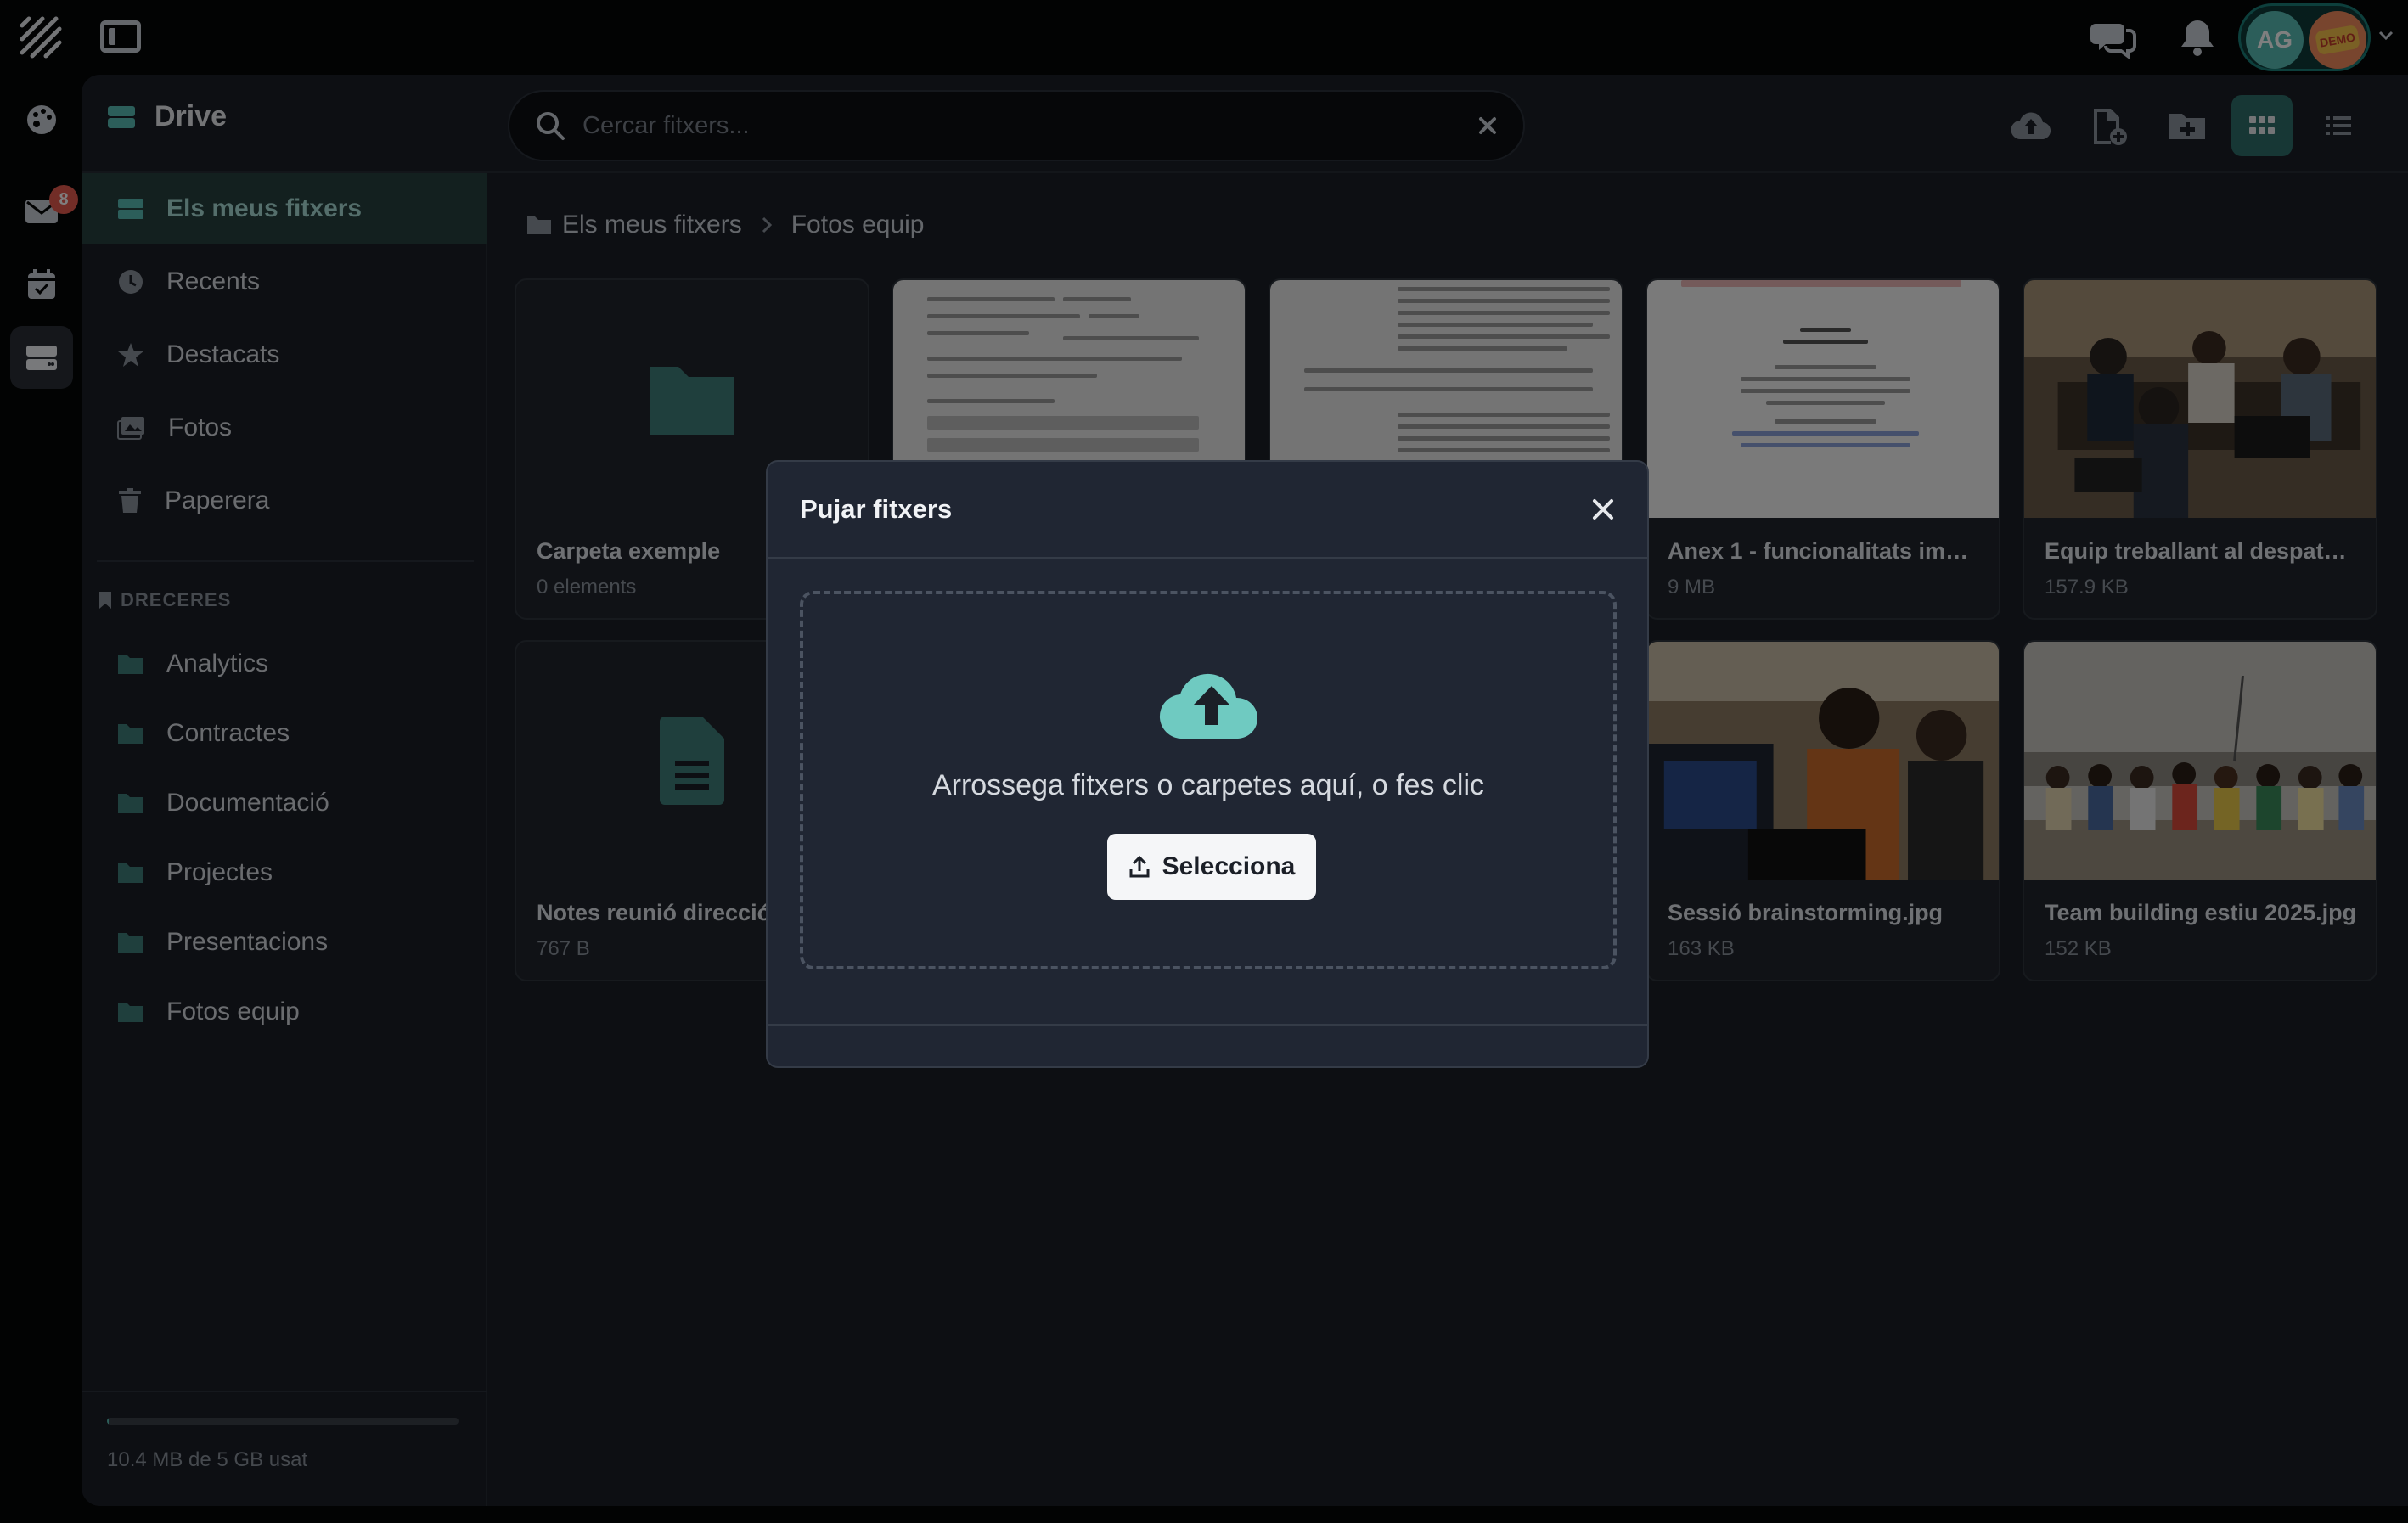 Image resolution: width=2408 pixels, height=1523 pixels. Describe the element at coordinates (1207, 1025) in the screenshot. I see `dialog-footer-divider` at that location.